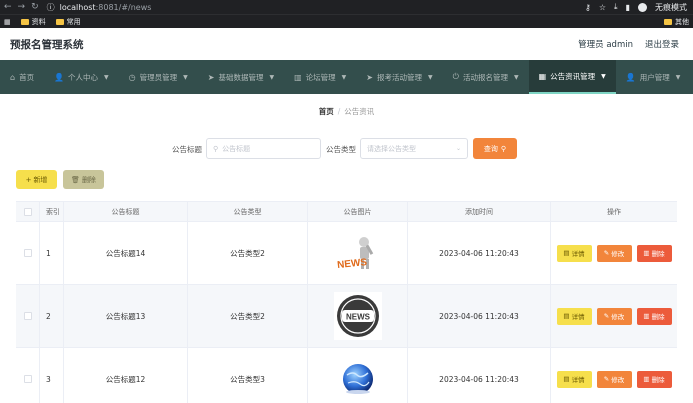 Image resolution: width=693 pixels, height=403 pixels. I want to click on search-form: 公告标题 ⚲ 公告标题 公告类型 请选择公告类型 ⌄ 查询 ⚲, so click(346, 149).